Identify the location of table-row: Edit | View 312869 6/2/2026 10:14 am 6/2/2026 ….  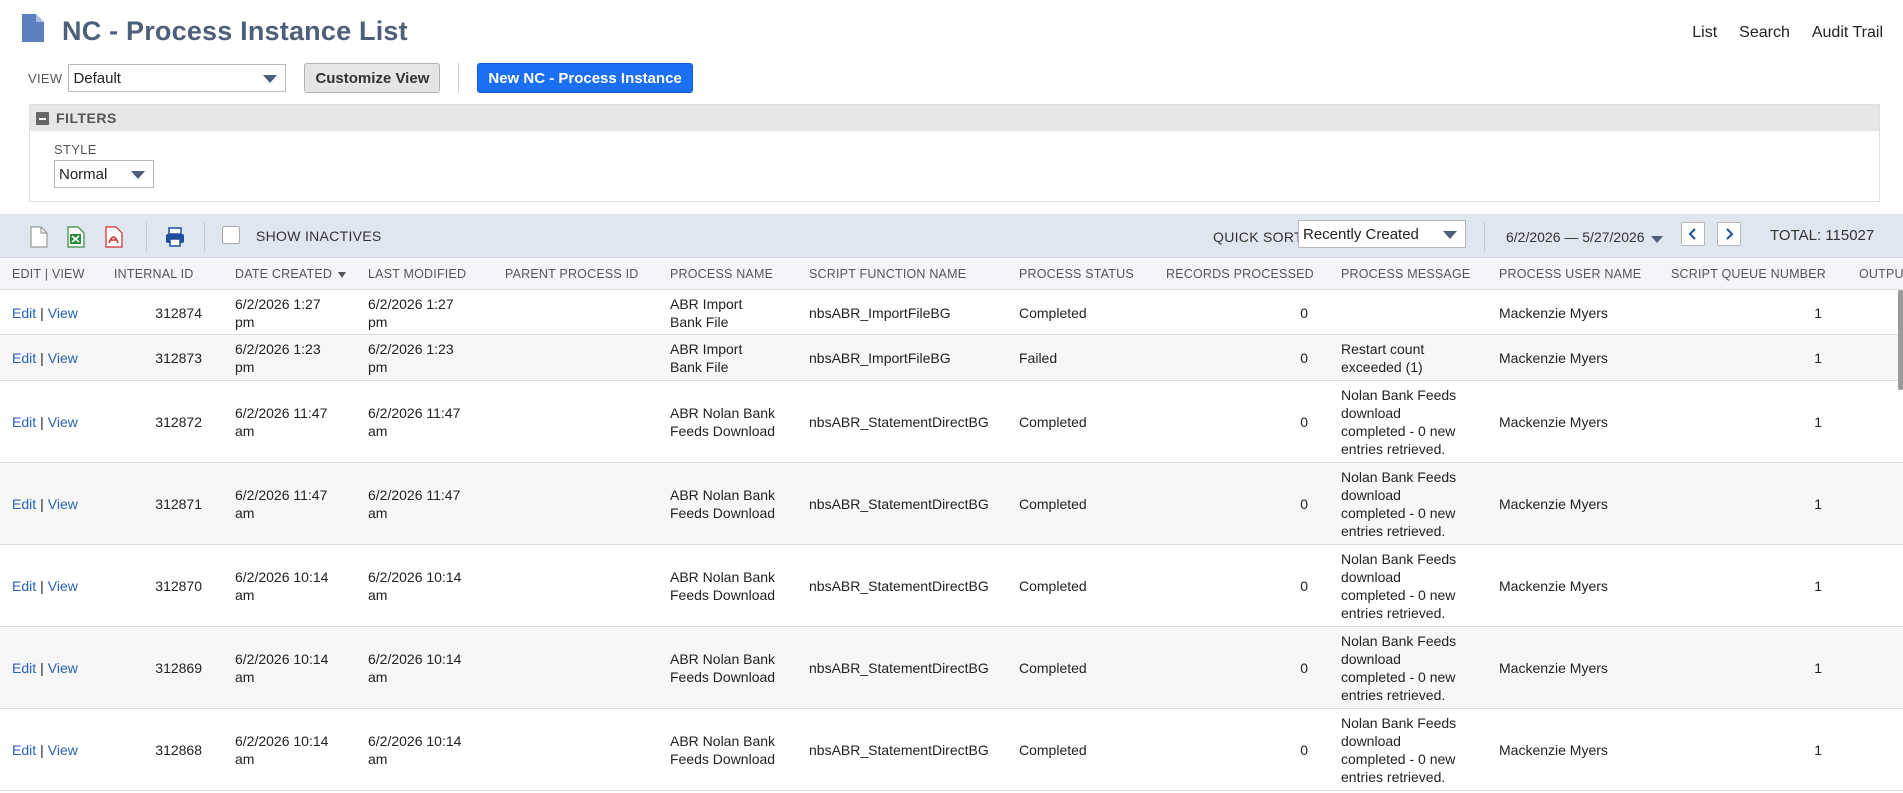
(951, 668).